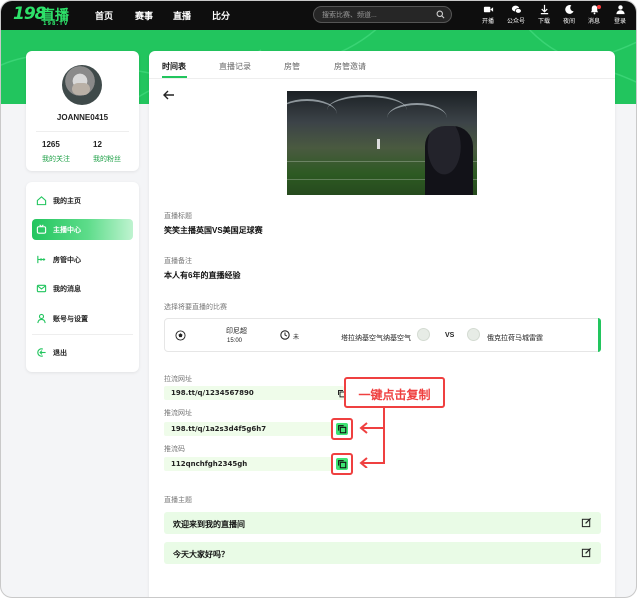 The height and width of the screenshot is (598, 637). I want to click on nav-events: 赛事, so click(144, 15).